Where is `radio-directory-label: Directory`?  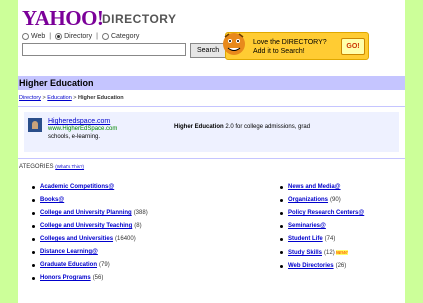 radio-directory-label: Directory is located at coordinates (78, 36).